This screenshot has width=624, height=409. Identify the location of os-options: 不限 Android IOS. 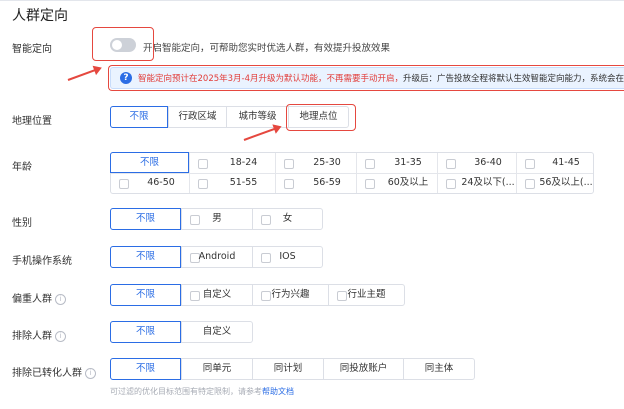
(216, 257).